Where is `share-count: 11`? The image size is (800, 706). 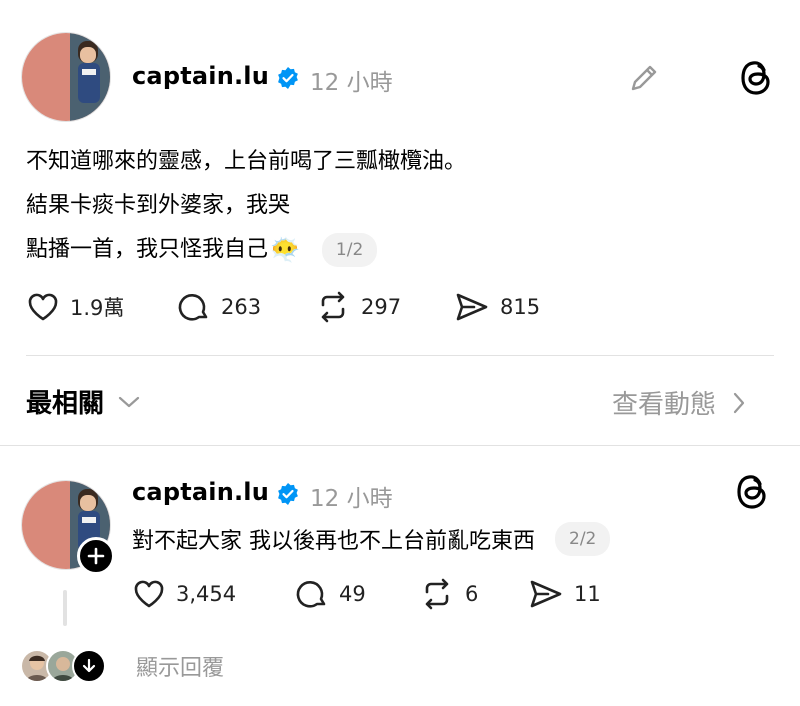 share-count: 11 is located at coordinates (587, 594).